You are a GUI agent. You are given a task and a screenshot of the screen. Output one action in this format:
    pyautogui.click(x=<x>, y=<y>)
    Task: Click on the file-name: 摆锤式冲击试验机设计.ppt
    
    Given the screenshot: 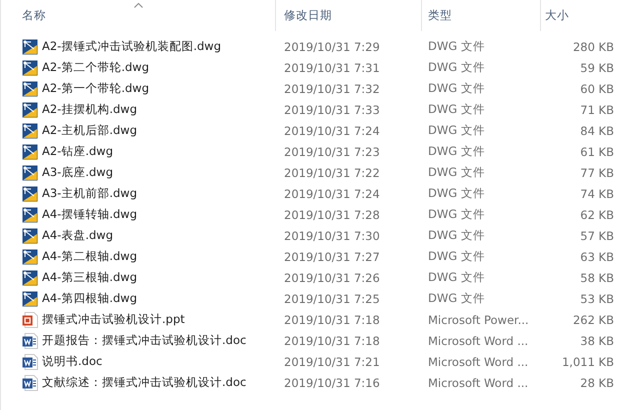 What is the action you would take?
    pyautogui.click(x=113, y=319)
    